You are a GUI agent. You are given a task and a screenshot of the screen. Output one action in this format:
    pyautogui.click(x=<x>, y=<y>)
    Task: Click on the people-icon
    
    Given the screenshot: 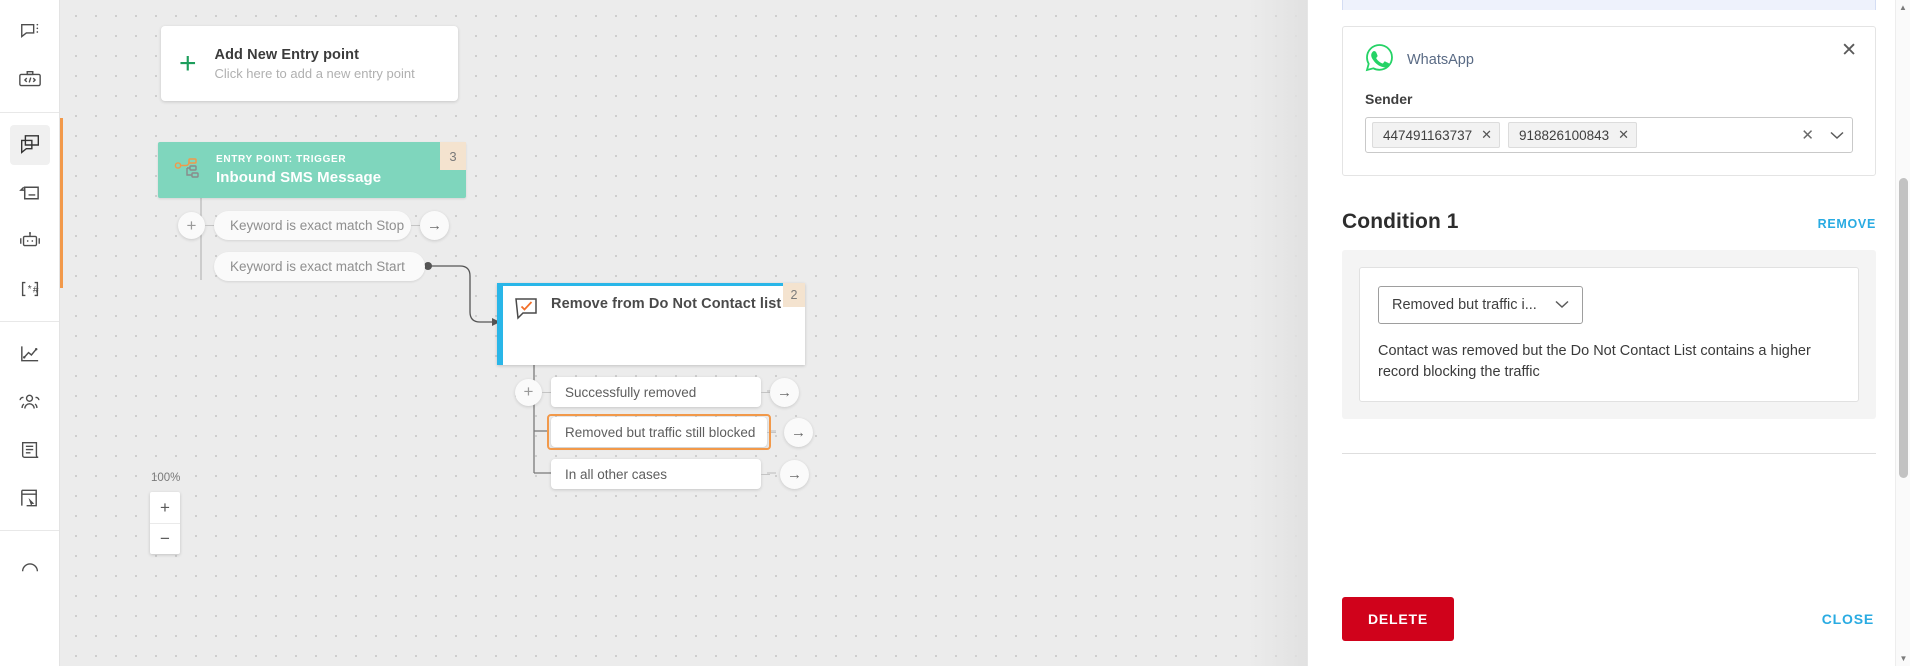 What is the action you would take?
    pyautogui.click(x=30, y=402)
    